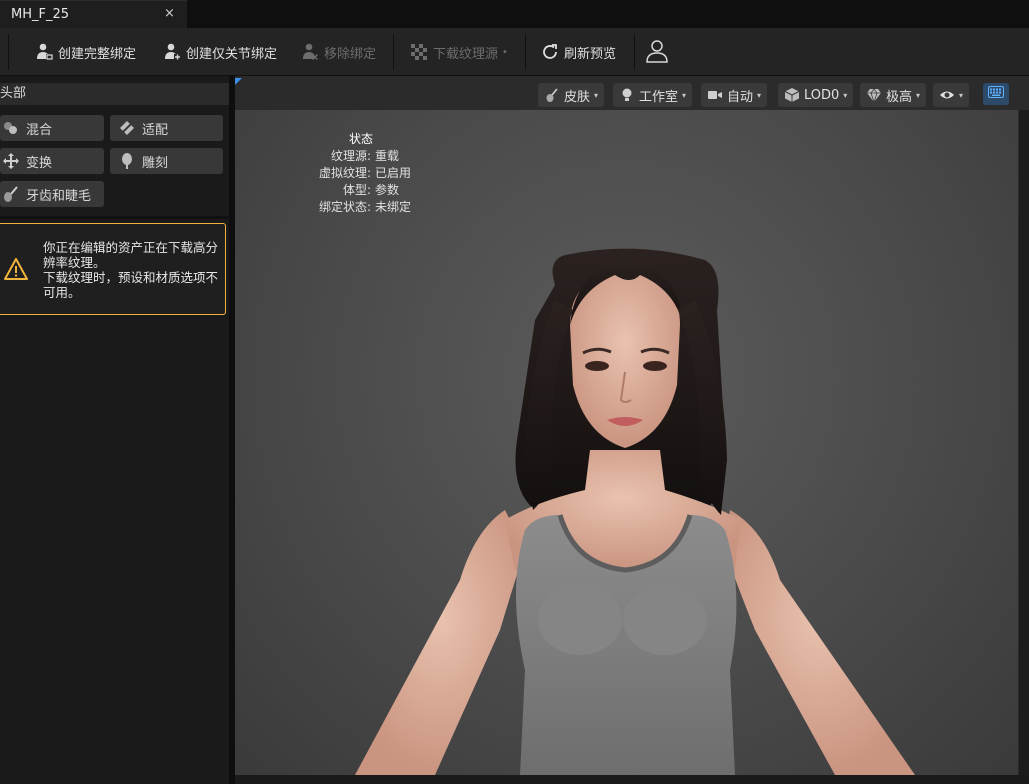  What do you see at coordinates (505, 52) in the screenshot?
I see `download-indicator: •` at bounding box center [505, 52].